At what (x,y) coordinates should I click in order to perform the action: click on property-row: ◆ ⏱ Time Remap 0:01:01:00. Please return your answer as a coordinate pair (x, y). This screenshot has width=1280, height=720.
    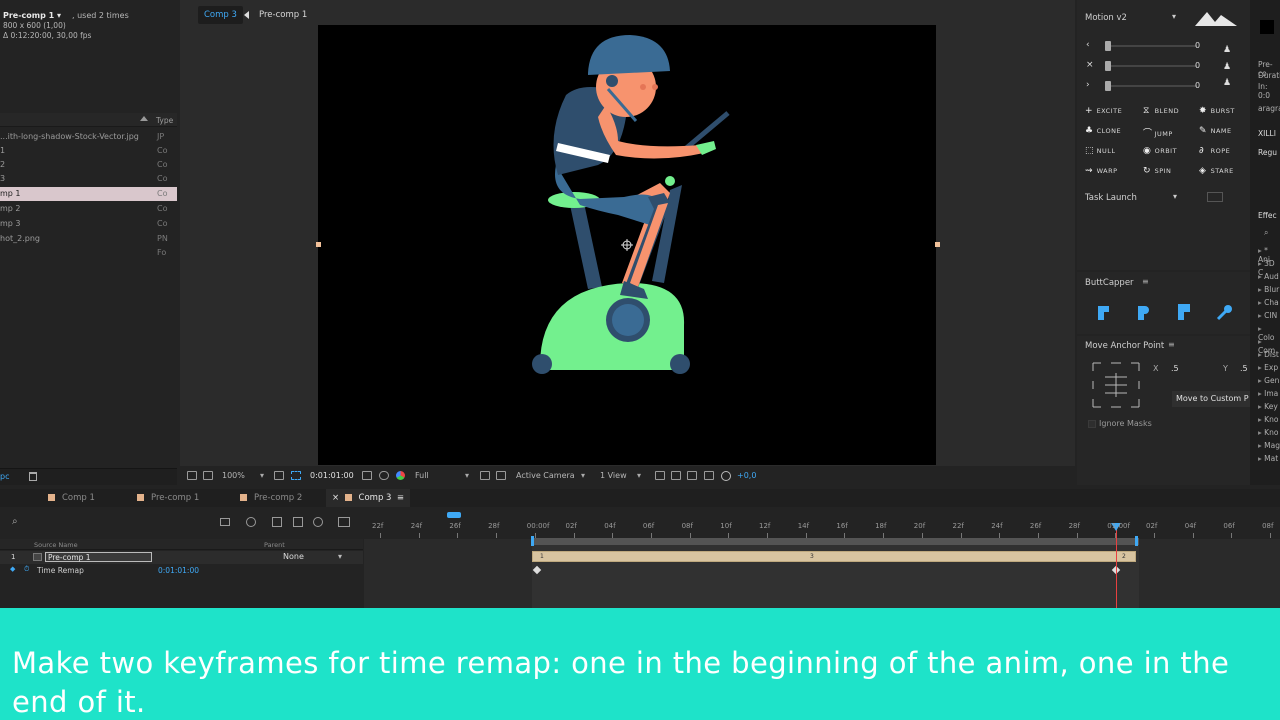
    Looking at the image, I should click on (181, 570).